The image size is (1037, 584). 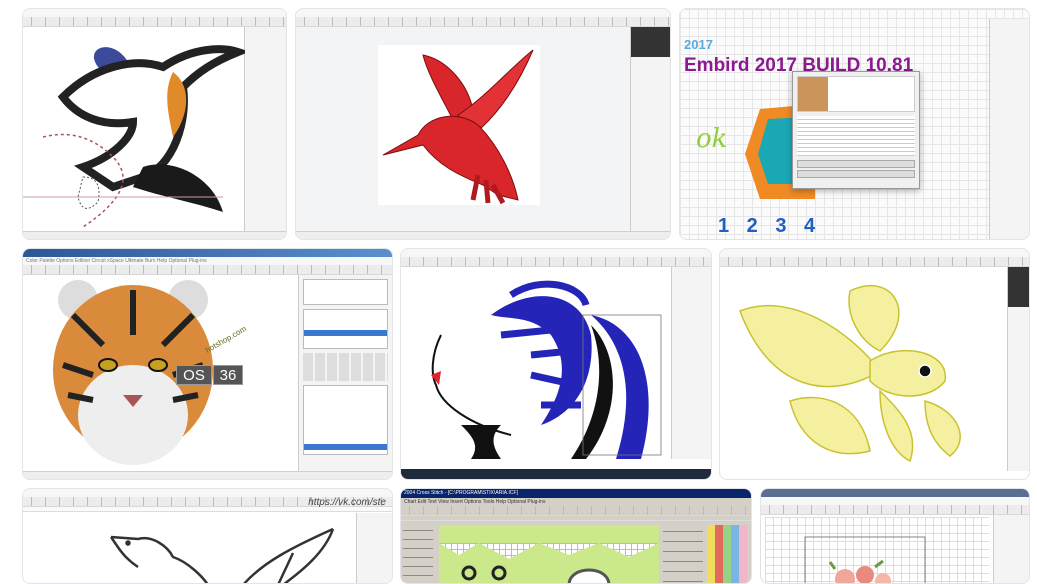 I want to click on bird-outline-illustration, so click(x=222, y=555).